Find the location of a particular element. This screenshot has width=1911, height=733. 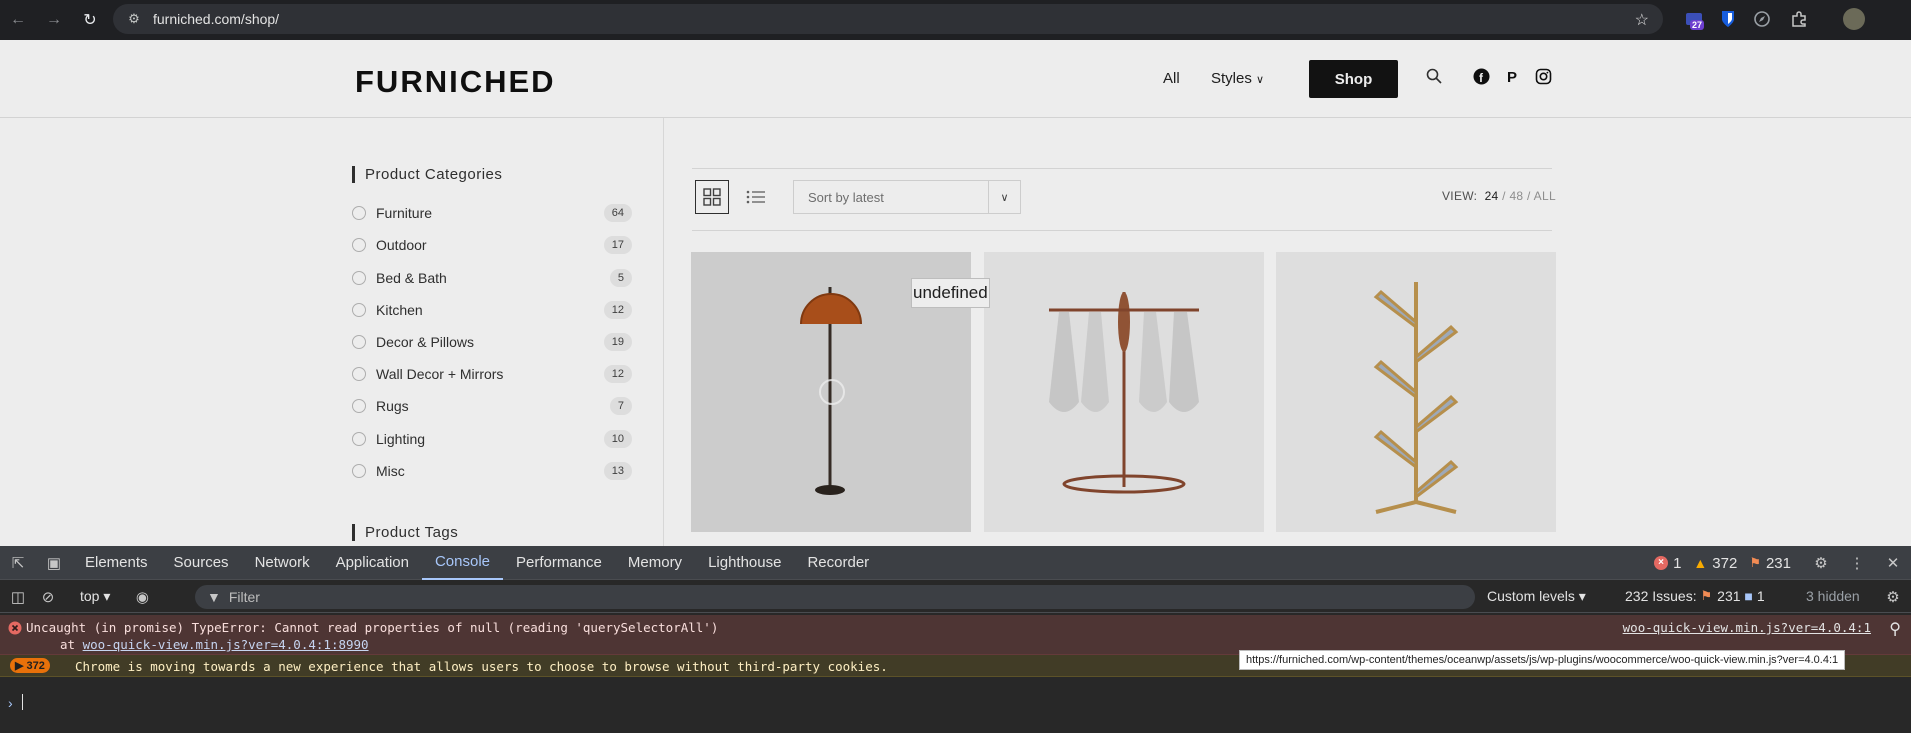

console-filter-input: ▼ Filter is located at coordinates (835, 597).